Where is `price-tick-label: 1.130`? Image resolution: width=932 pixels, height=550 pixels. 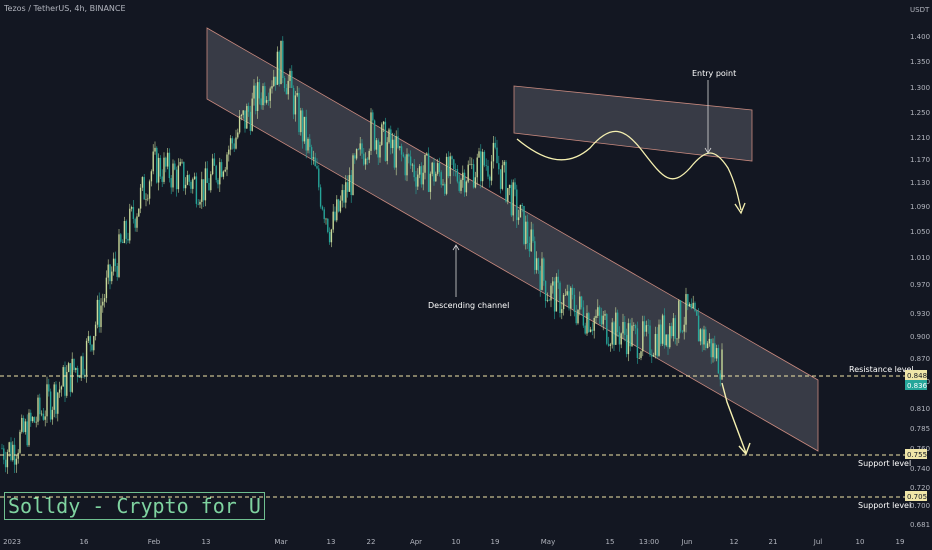 price-tick-label: 1.130 is located at coordinates (920, 183).